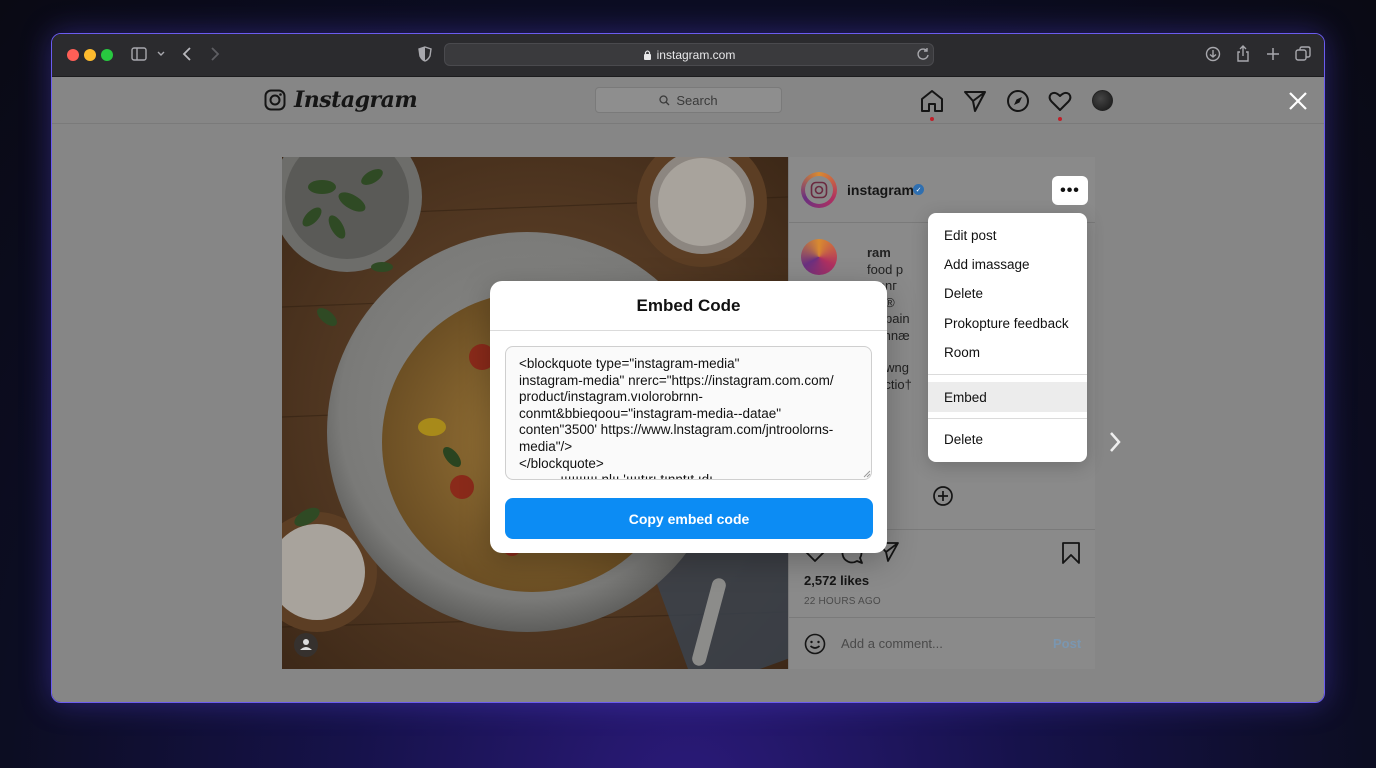 This screenshot has width=1376, height=768. What do you see at coordinates (1007, 323) in the screenshot?
I see `menu-item-feedback: Prokopture feedback` at bounding box center [1007, 323].